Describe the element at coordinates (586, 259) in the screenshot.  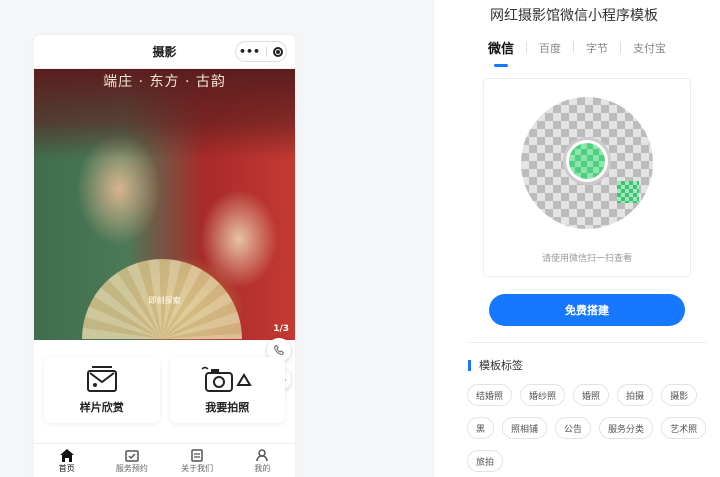
I see `qr-hint: 请使用微信扫一扫查看` at that location.